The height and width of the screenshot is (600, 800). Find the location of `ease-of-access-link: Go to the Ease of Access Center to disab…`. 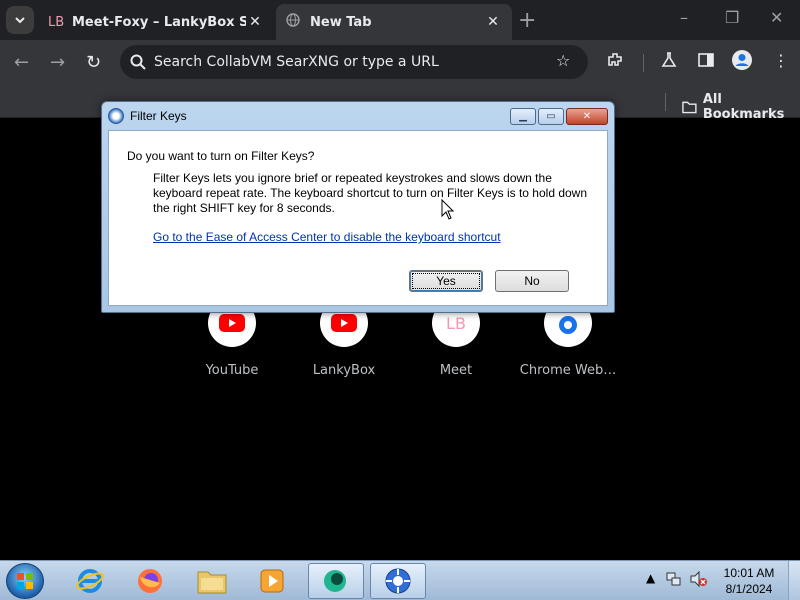

ease-of-access-link: Go to the Ease of Access Center to disab… is located at coordinates (327, 237).